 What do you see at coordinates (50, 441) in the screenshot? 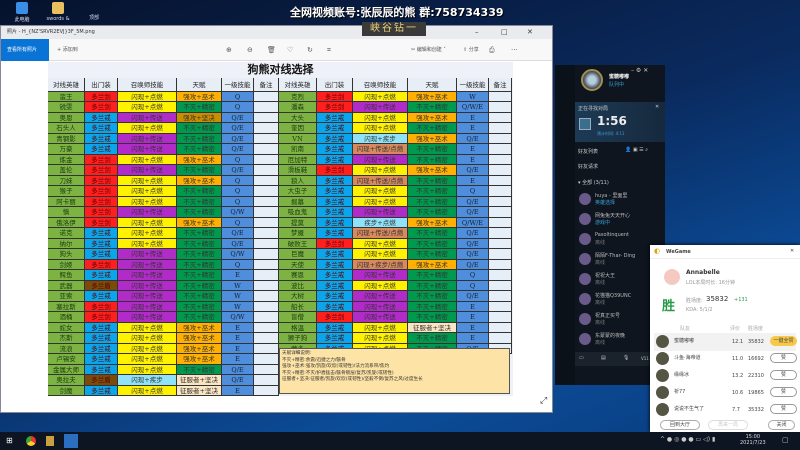
I see `lol-icon` at bounding box center [50, 441].